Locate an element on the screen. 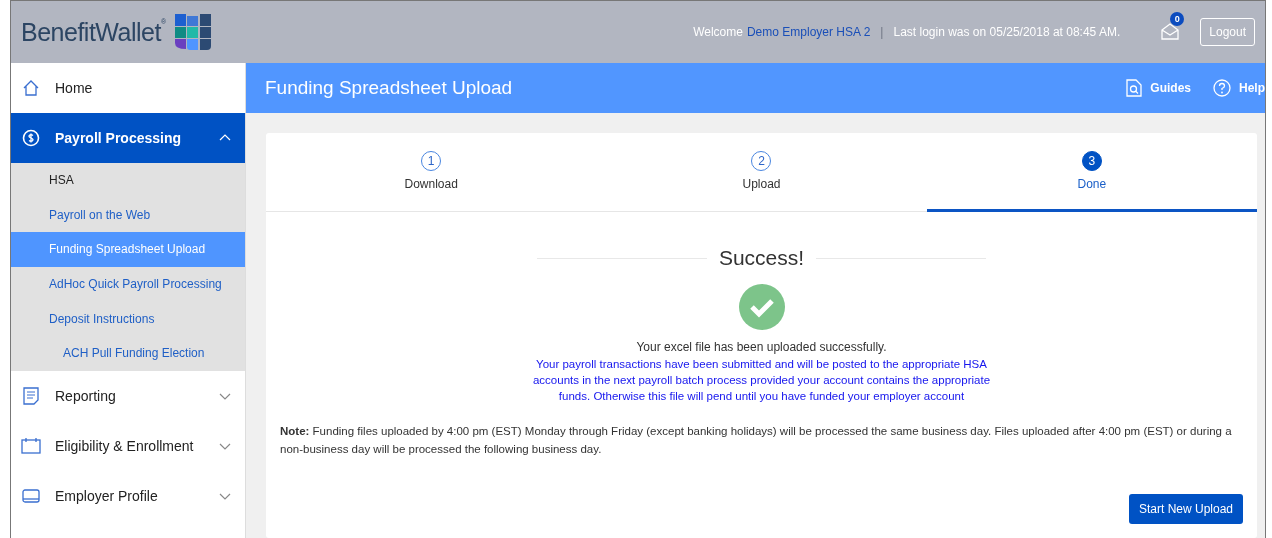 The image size is (1272, 538). start-new-upload-button: Start New Upload is located at coordinates (1185, 509).